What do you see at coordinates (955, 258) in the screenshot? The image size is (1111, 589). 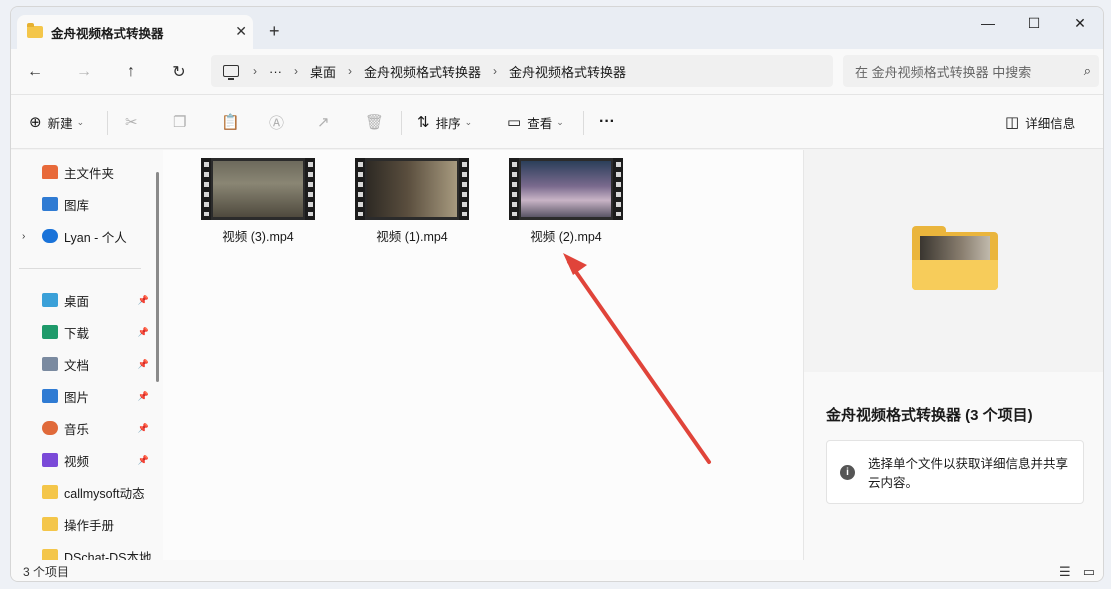 I see `folder-preview-icon` at bounding box center [955, 258].